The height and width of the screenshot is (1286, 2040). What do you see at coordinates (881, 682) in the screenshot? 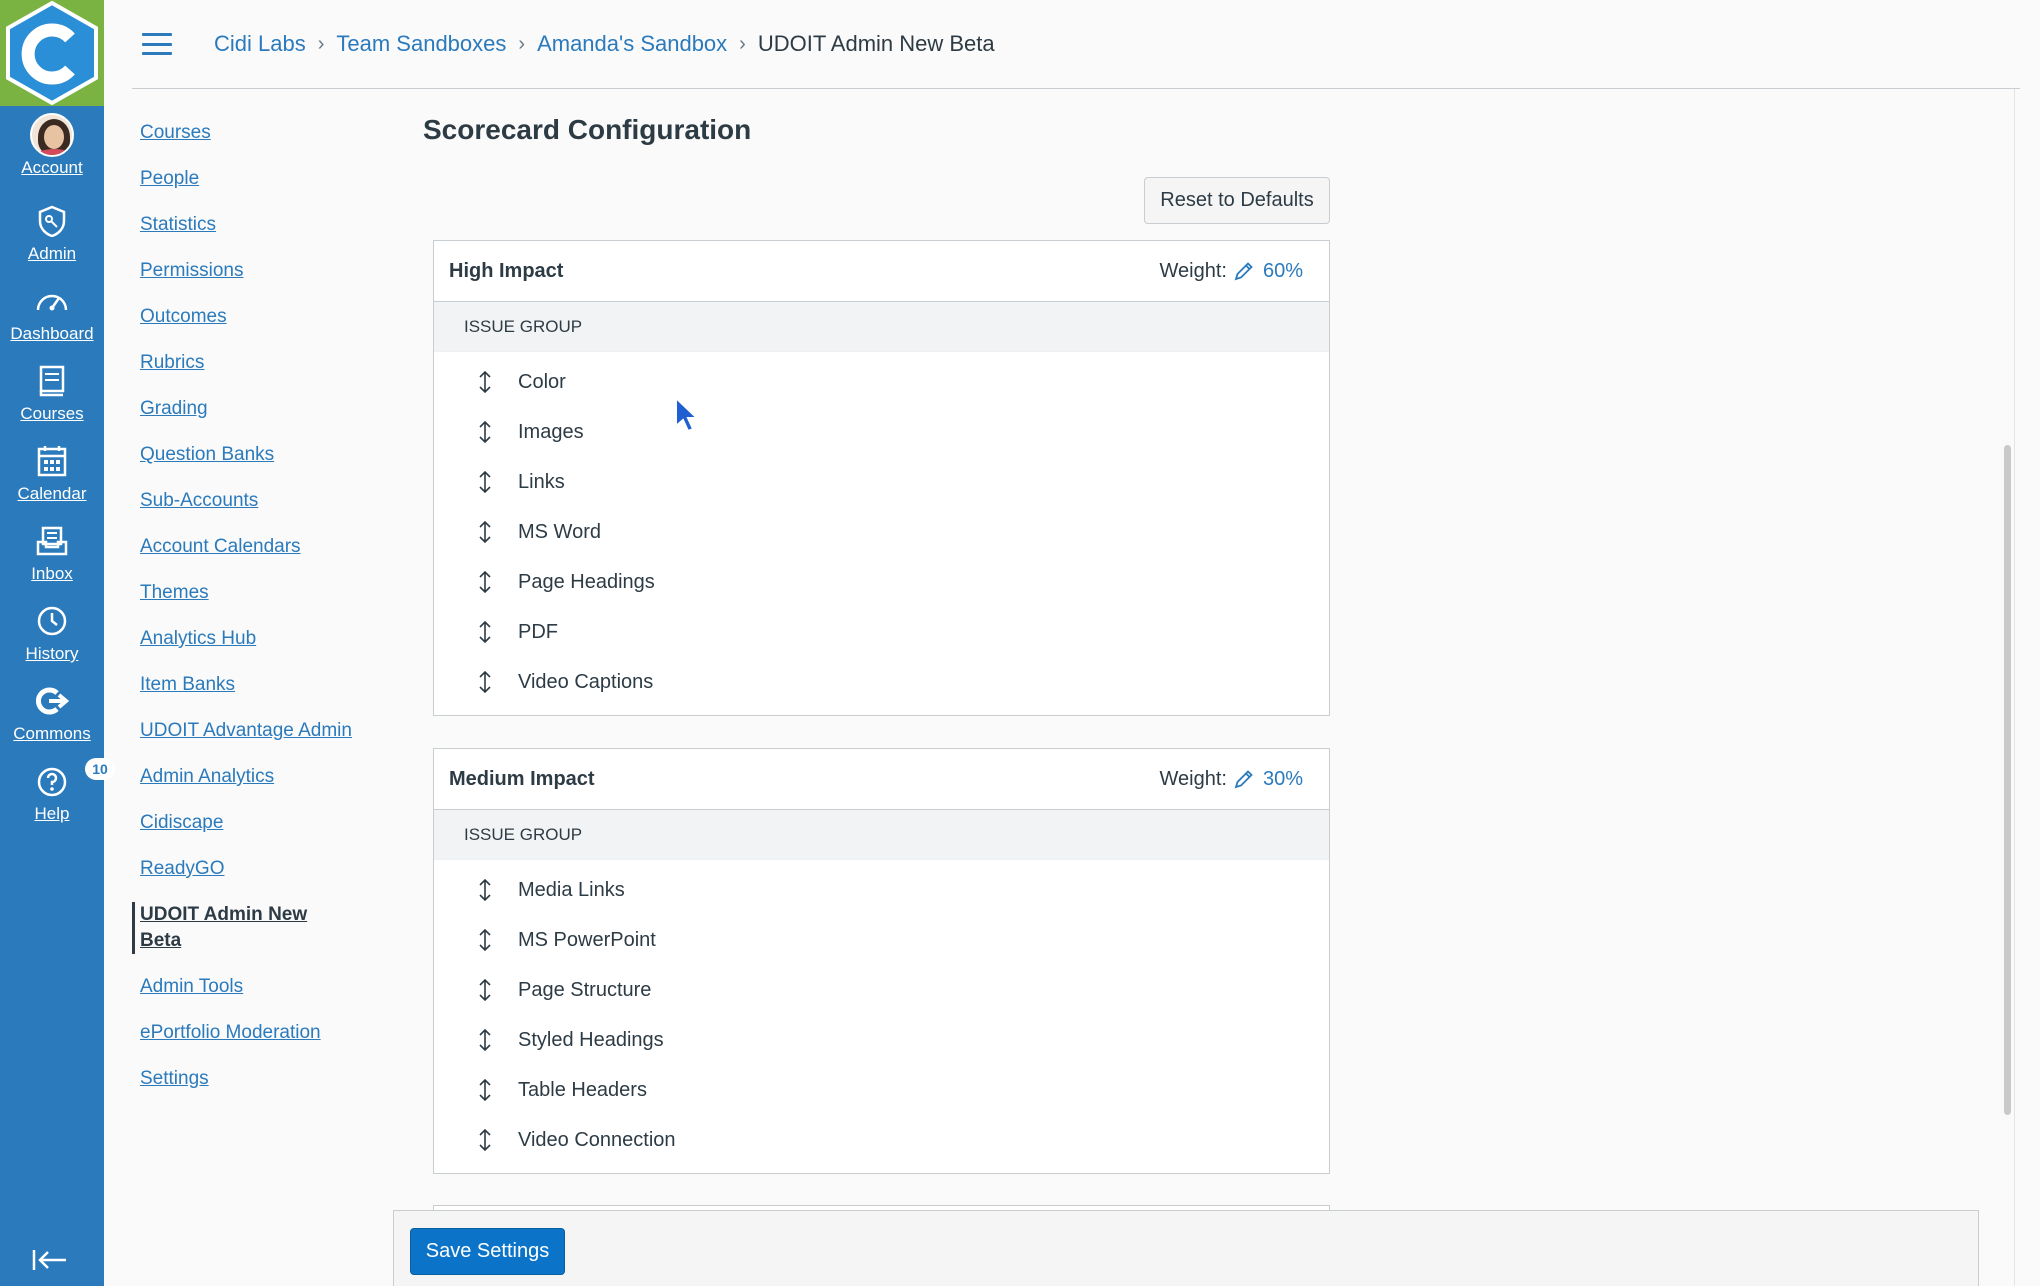
I see `issue-group-row: Video Captions` at bounding box center [881, 682].